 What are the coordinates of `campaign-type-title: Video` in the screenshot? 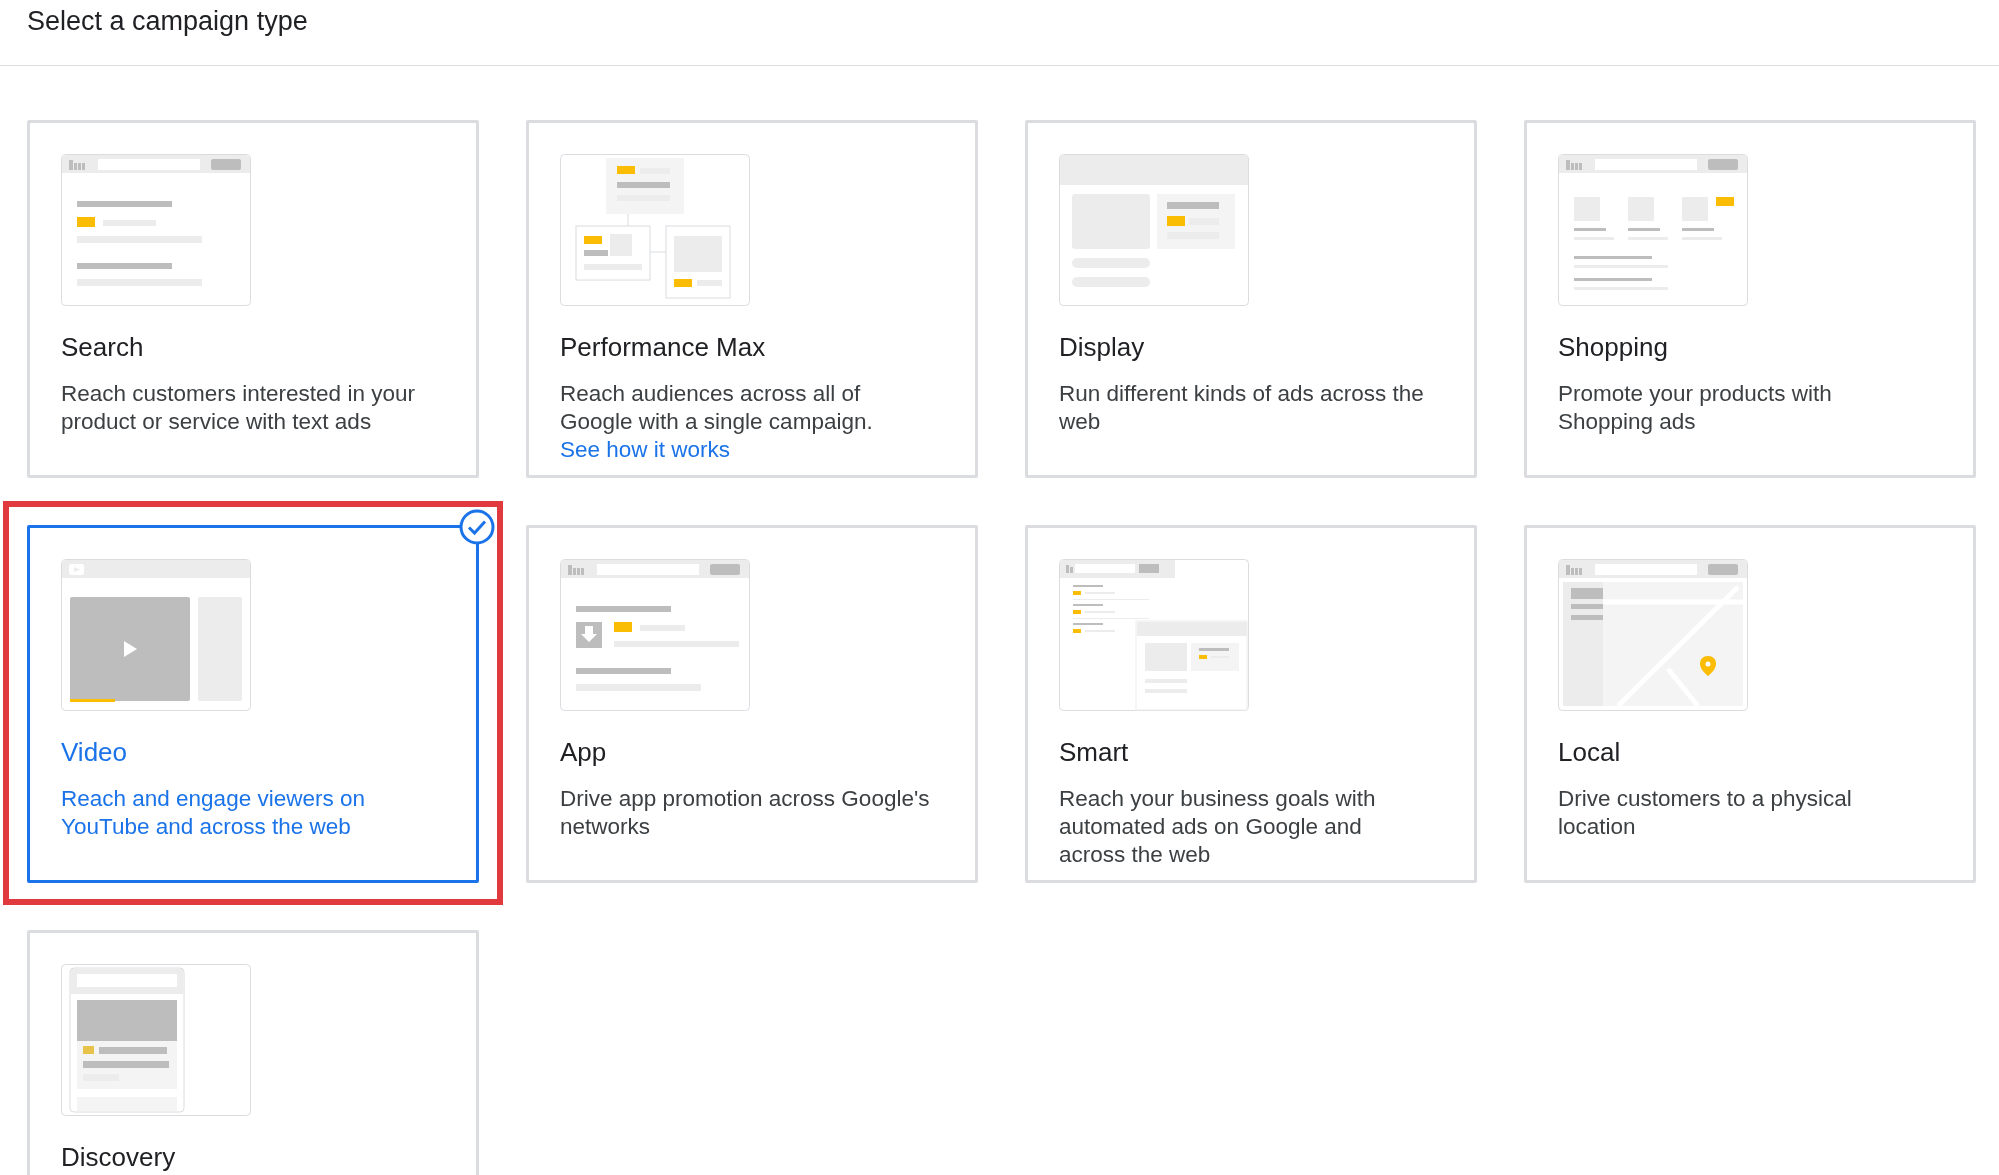 It's located at (95, 752).